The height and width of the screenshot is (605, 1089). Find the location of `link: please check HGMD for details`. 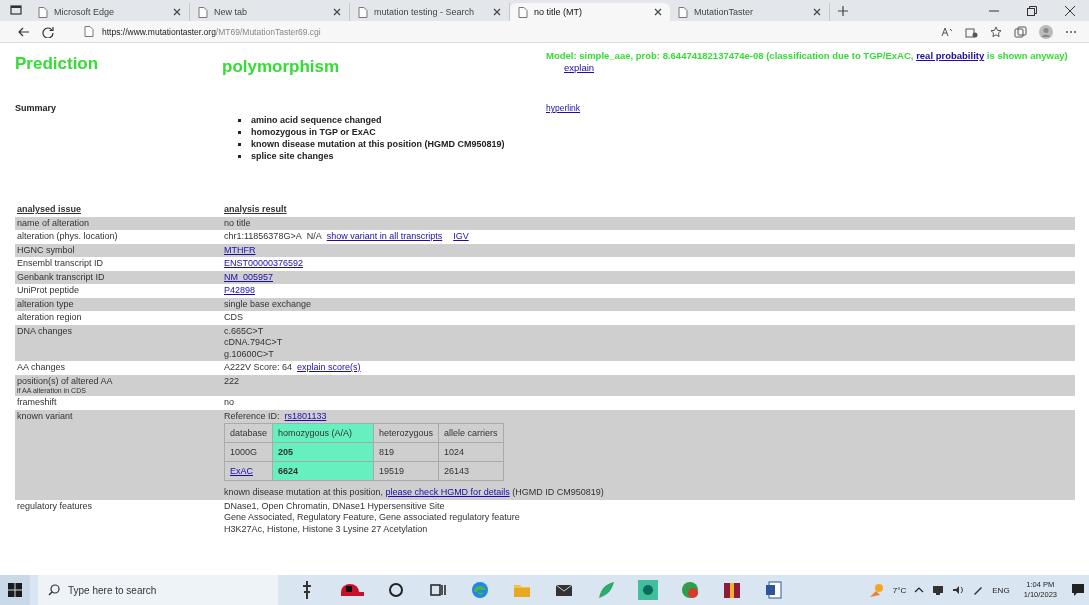

link: please check HGMD for details is located at coordinates (447, 492).